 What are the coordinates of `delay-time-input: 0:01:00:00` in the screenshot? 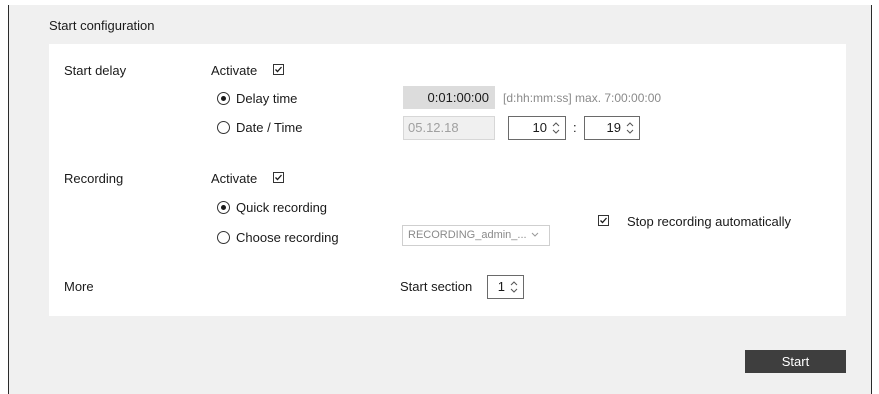 It's located at (449, 97).